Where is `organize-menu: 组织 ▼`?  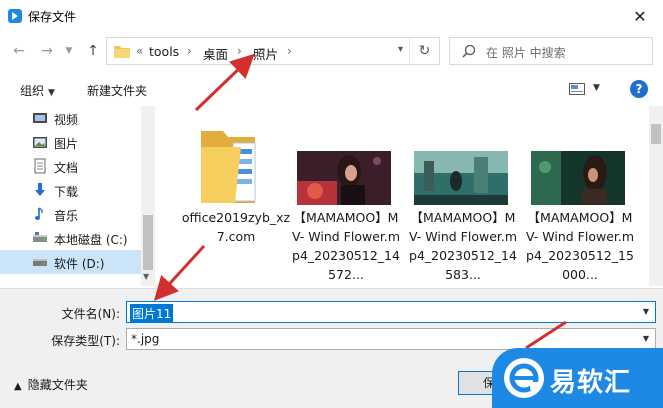 organize-menu: 组织 ▼ is located at coordinates (37, 90).